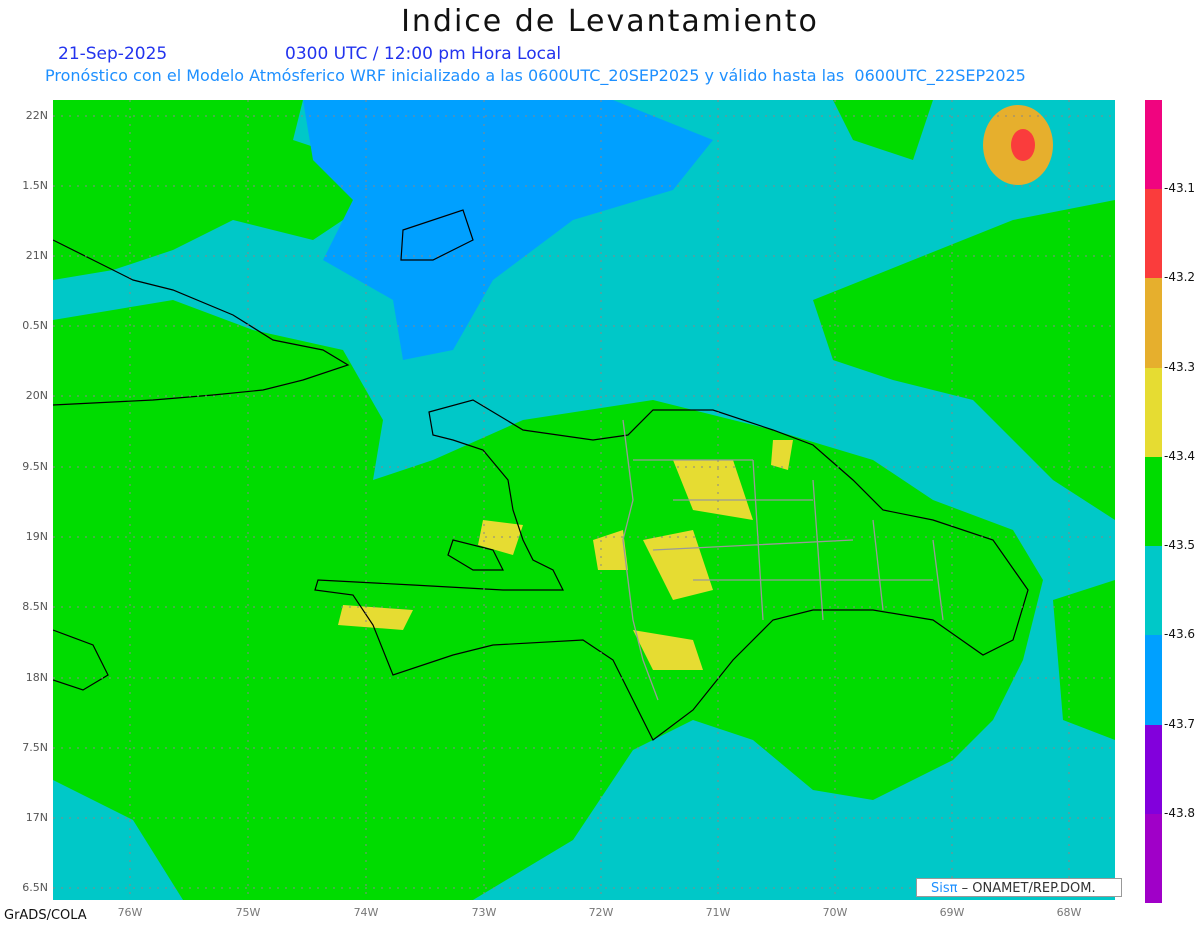 The height and width of the screenshot is (927, 1200). I want to click on forecast-time: 0300 UTC / 12:00 pm Hora Local, so click(423, 54).